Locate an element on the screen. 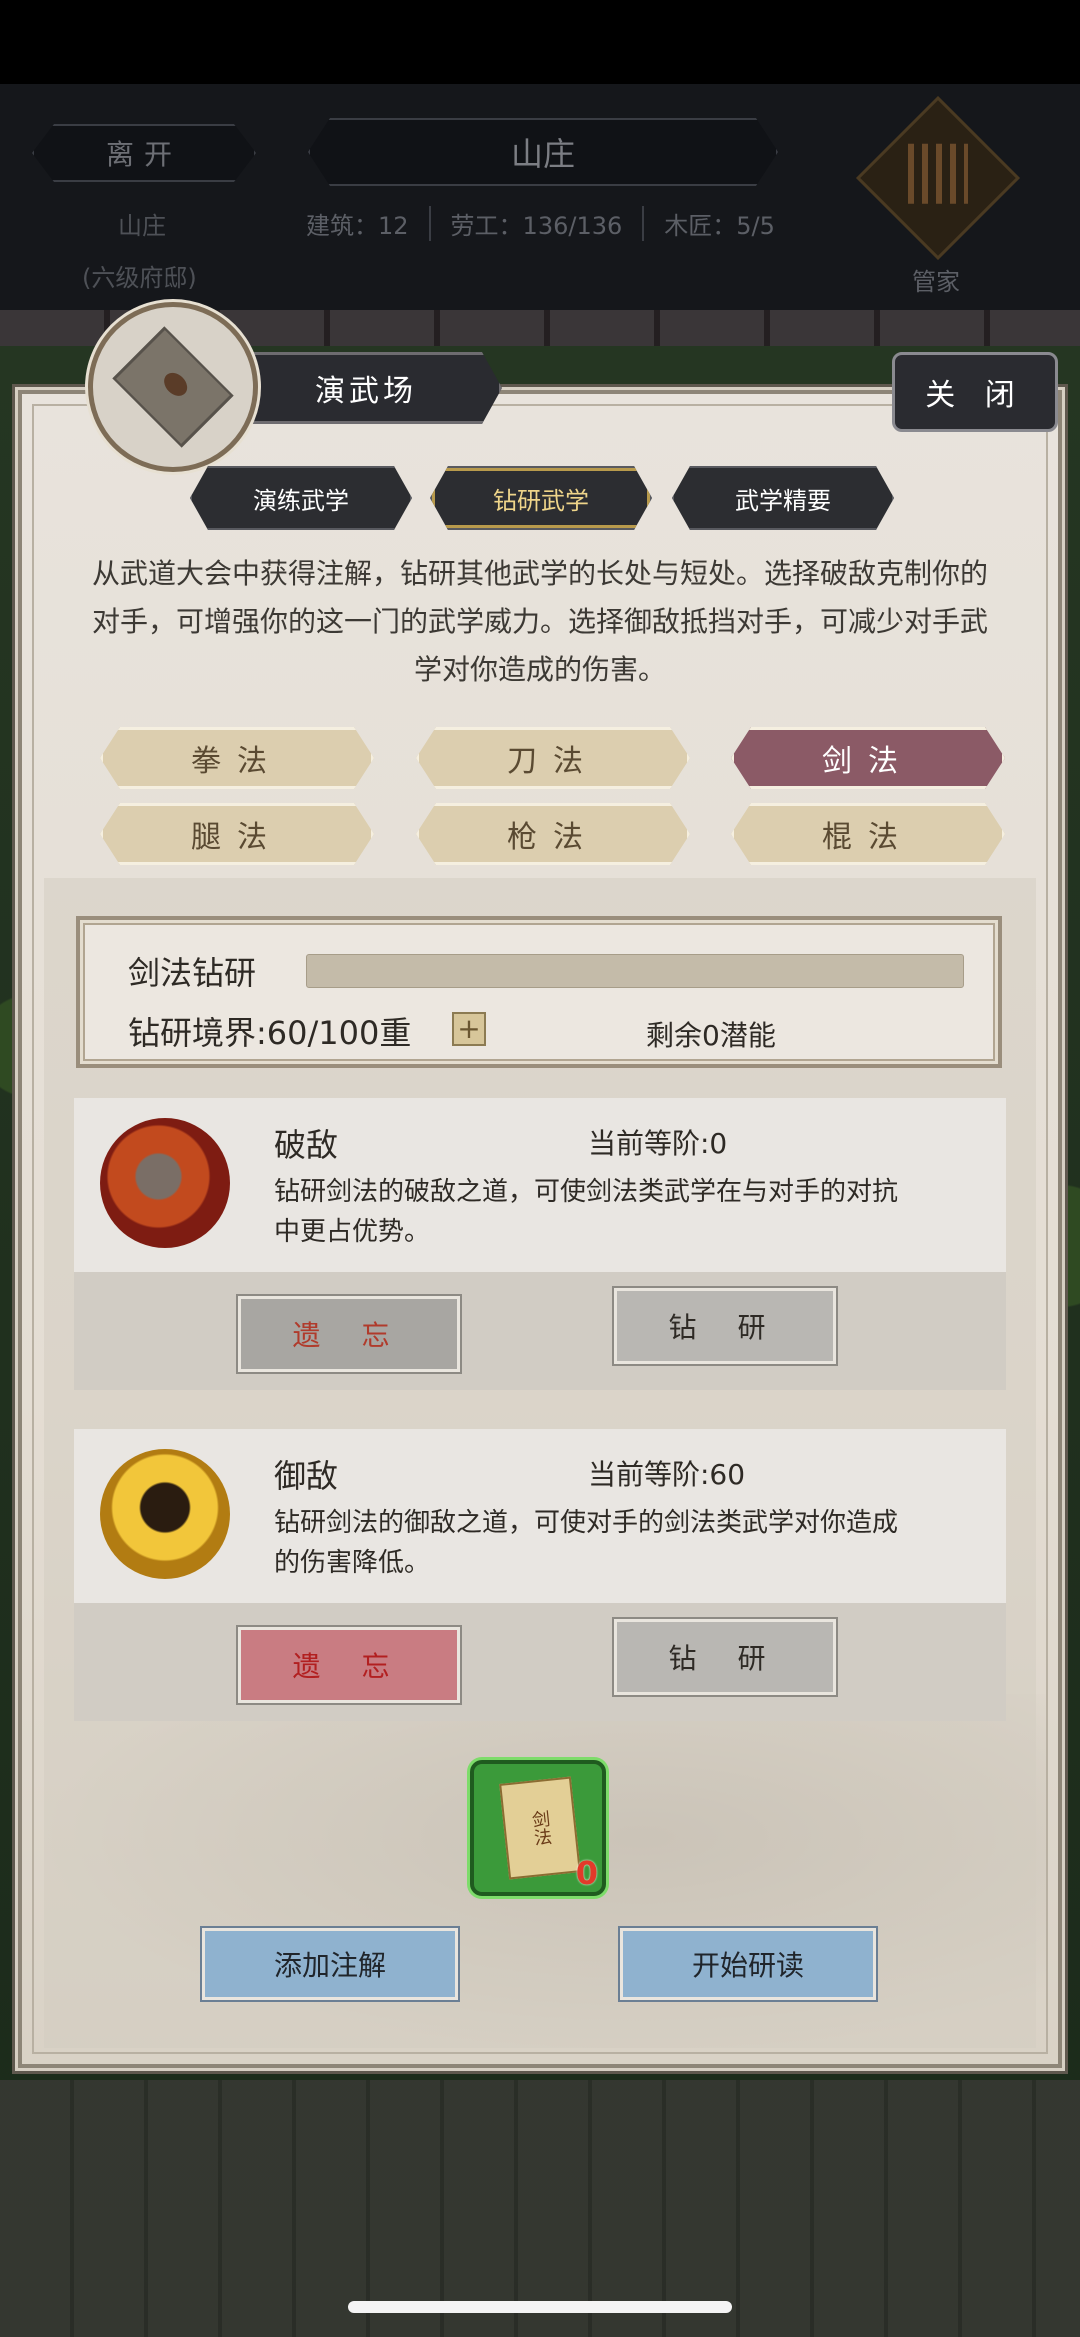 Image resolution: width=1080 pixels, height=2337 pixels. annotation-item-slot: 剑法 0 is located at coordinates (538, 1828).